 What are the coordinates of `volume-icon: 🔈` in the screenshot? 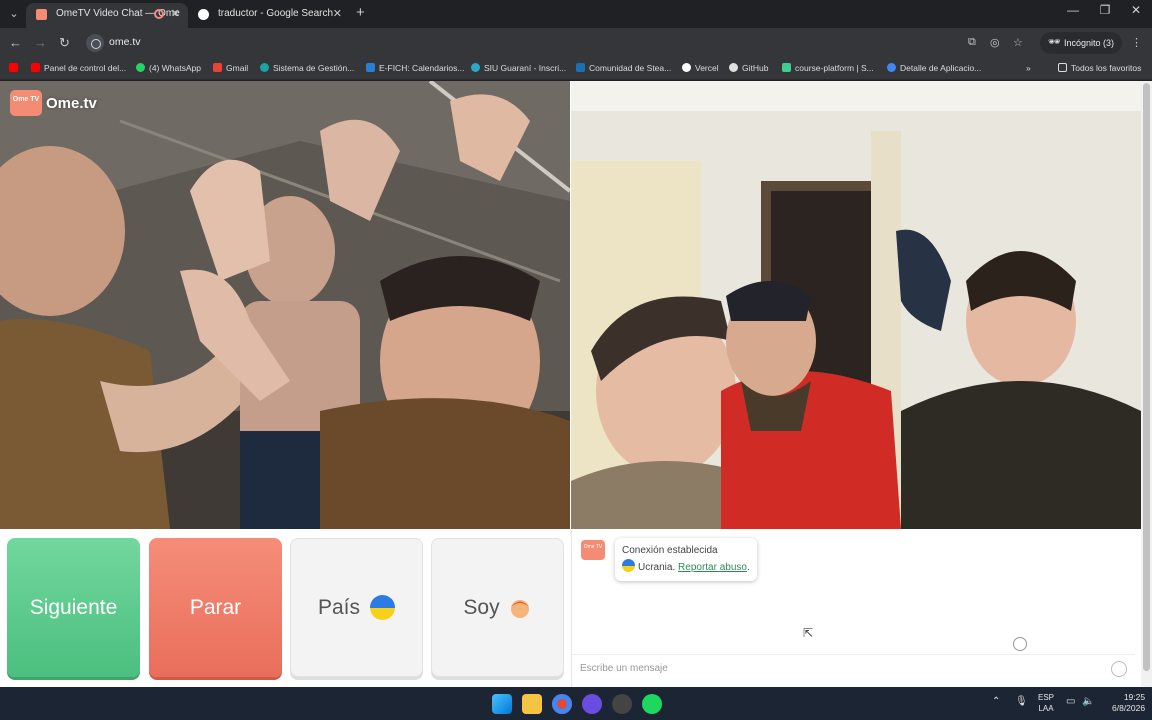 It's located at (1088, 701).